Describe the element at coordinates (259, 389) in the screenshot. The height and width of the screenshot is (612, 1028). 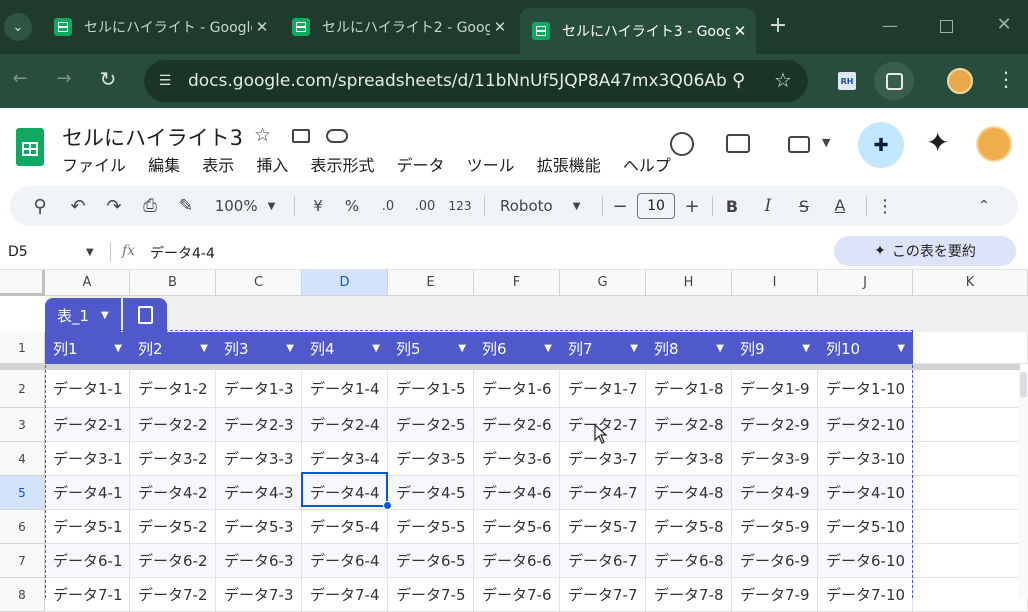
I see `table-cell: データ1-3` at that location.